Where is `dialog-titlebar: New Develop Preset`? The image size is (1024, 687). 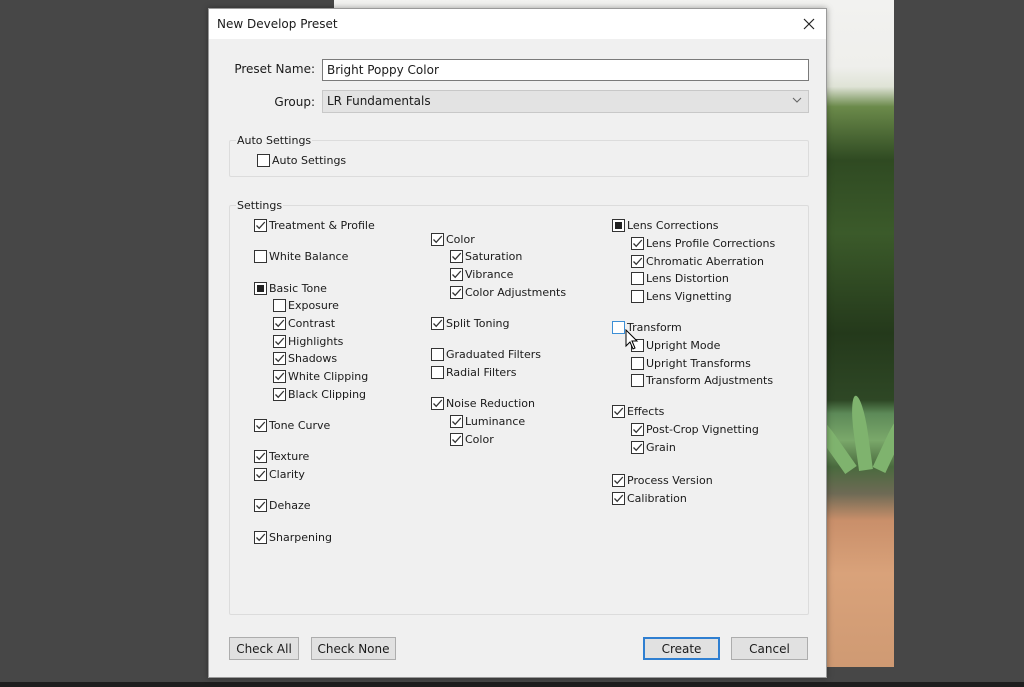
dialog-titlebar: New Develop Preset is located at coordinates (517, 24).